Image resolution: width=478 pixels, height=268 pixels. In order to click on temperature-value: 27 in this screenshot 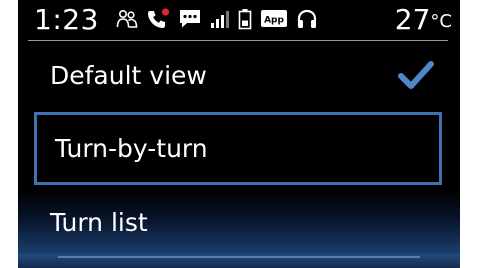, I will do `click(412, 19)`.